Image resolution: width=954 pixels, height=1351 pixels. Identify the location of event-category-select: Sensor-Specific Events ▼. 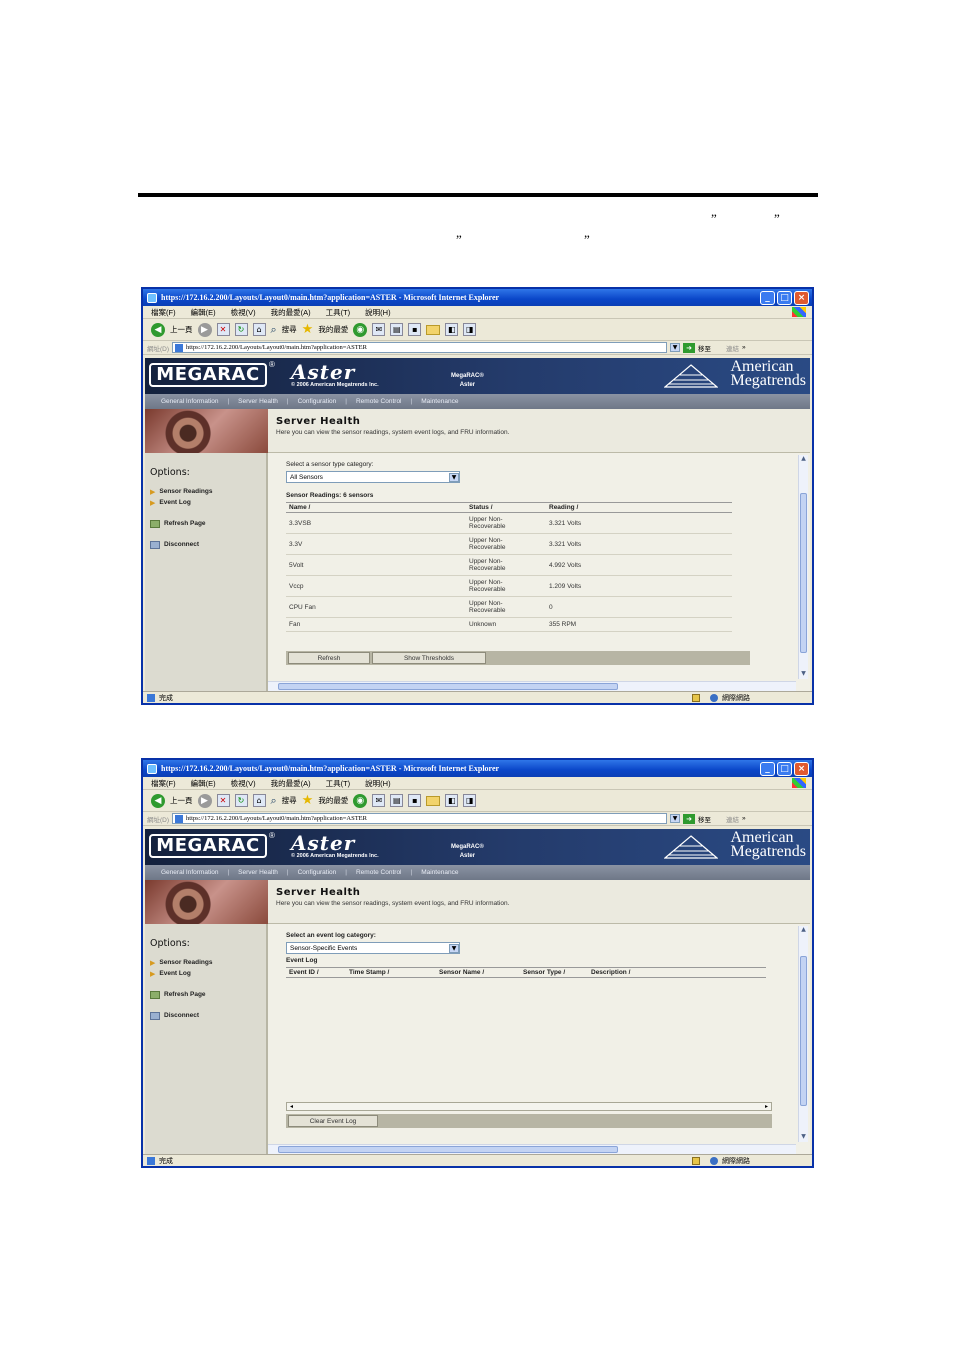
(373, 948).